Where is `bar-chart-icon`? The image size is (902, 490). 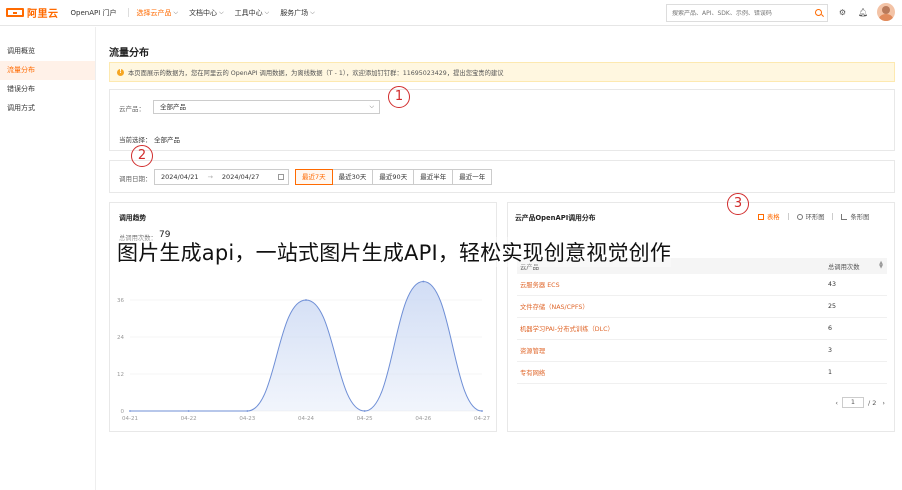 bar-chart-icon is located at coordinates (844, 217).